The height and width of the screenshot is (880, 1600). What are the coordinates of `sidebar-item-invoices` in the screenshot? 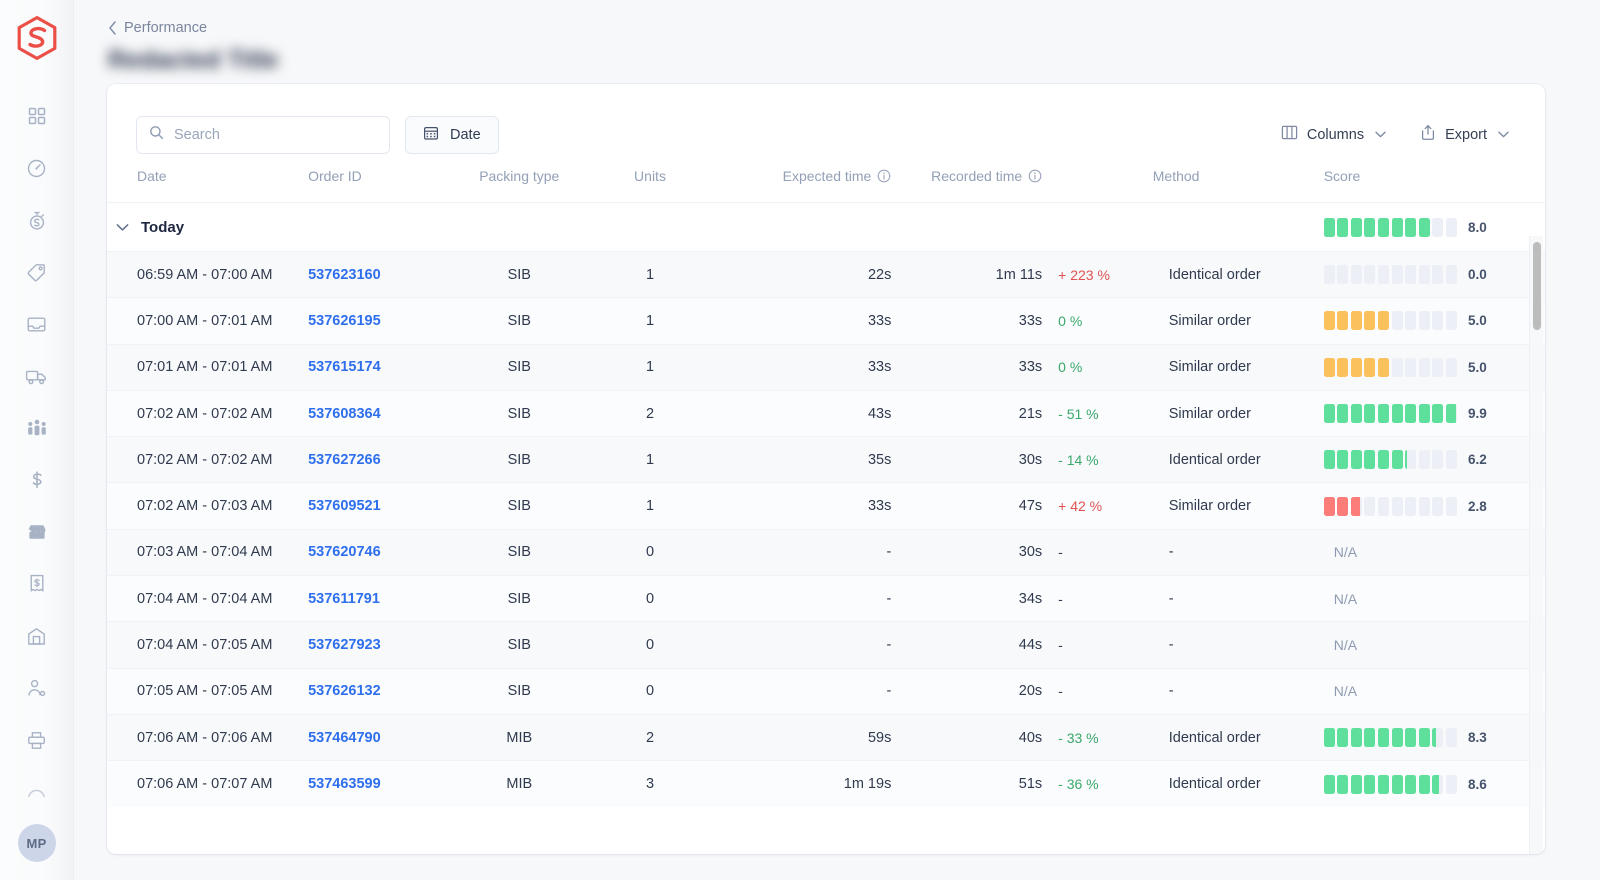 It's located at (36, 584).